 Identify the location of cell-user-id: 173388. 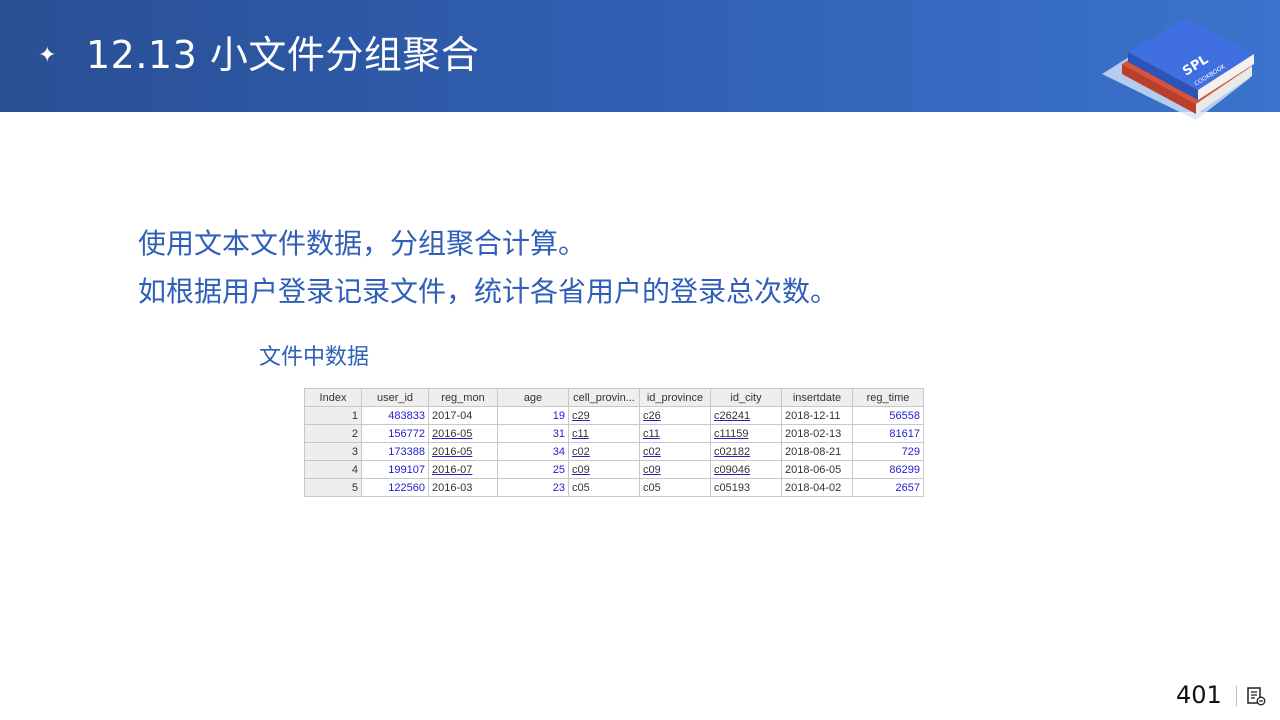
(395, 451).